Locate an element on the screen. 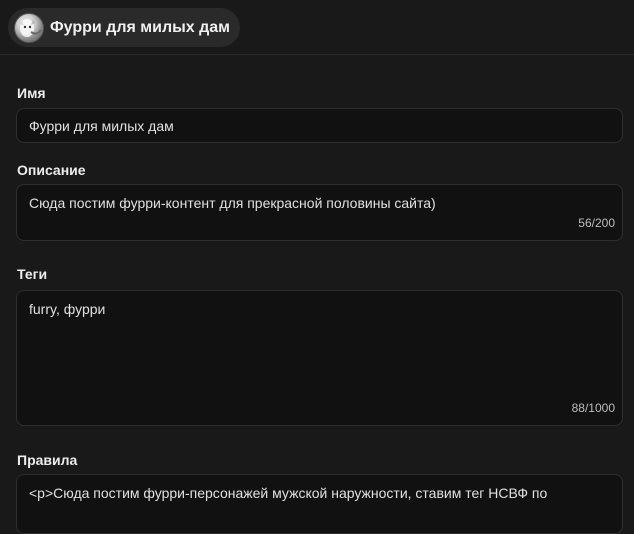  tags-char-counter: 88/1000 is located at coordinates (593, 408).